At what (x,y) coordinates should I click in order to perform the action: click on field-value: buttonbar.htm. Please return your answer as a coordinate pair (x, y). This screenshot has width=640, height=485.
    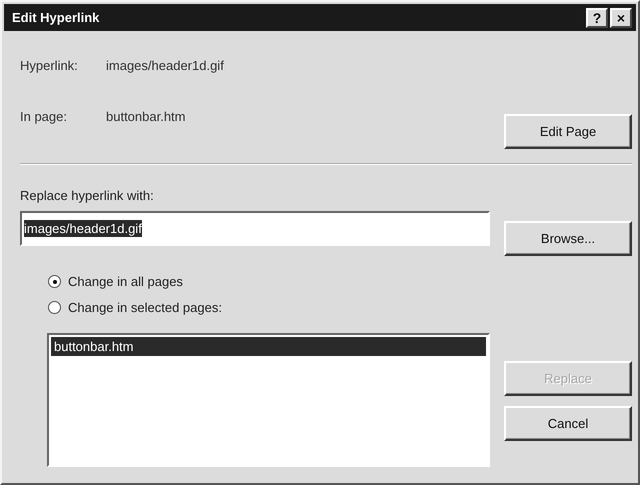
    Looking at the image, I should click on (146, 116).